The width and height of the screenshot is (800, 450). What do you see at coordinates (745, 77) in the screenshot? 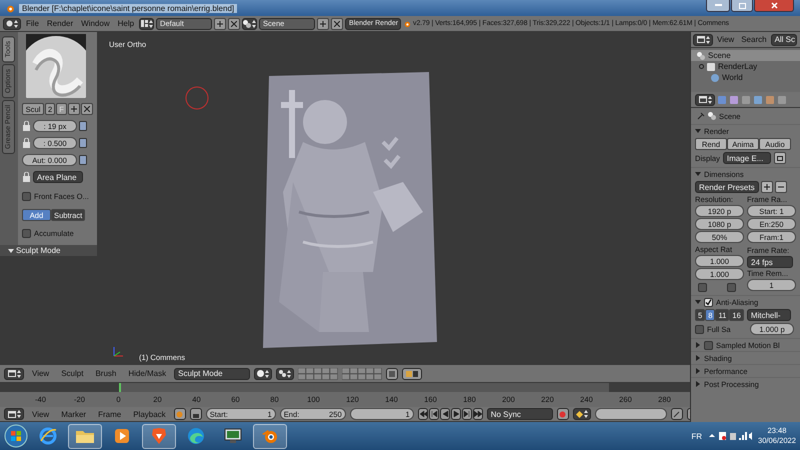
I see `tree-item: World` at bounding box center [745, 77].